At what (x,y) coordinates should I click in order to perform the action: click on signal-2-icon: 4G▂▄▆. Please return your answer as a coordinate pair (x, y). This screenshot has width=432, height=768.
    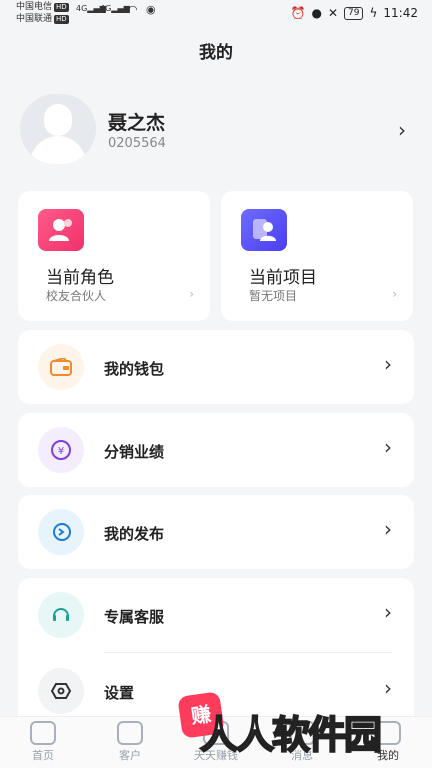
    Looking at the image, I should click on (115, 8).